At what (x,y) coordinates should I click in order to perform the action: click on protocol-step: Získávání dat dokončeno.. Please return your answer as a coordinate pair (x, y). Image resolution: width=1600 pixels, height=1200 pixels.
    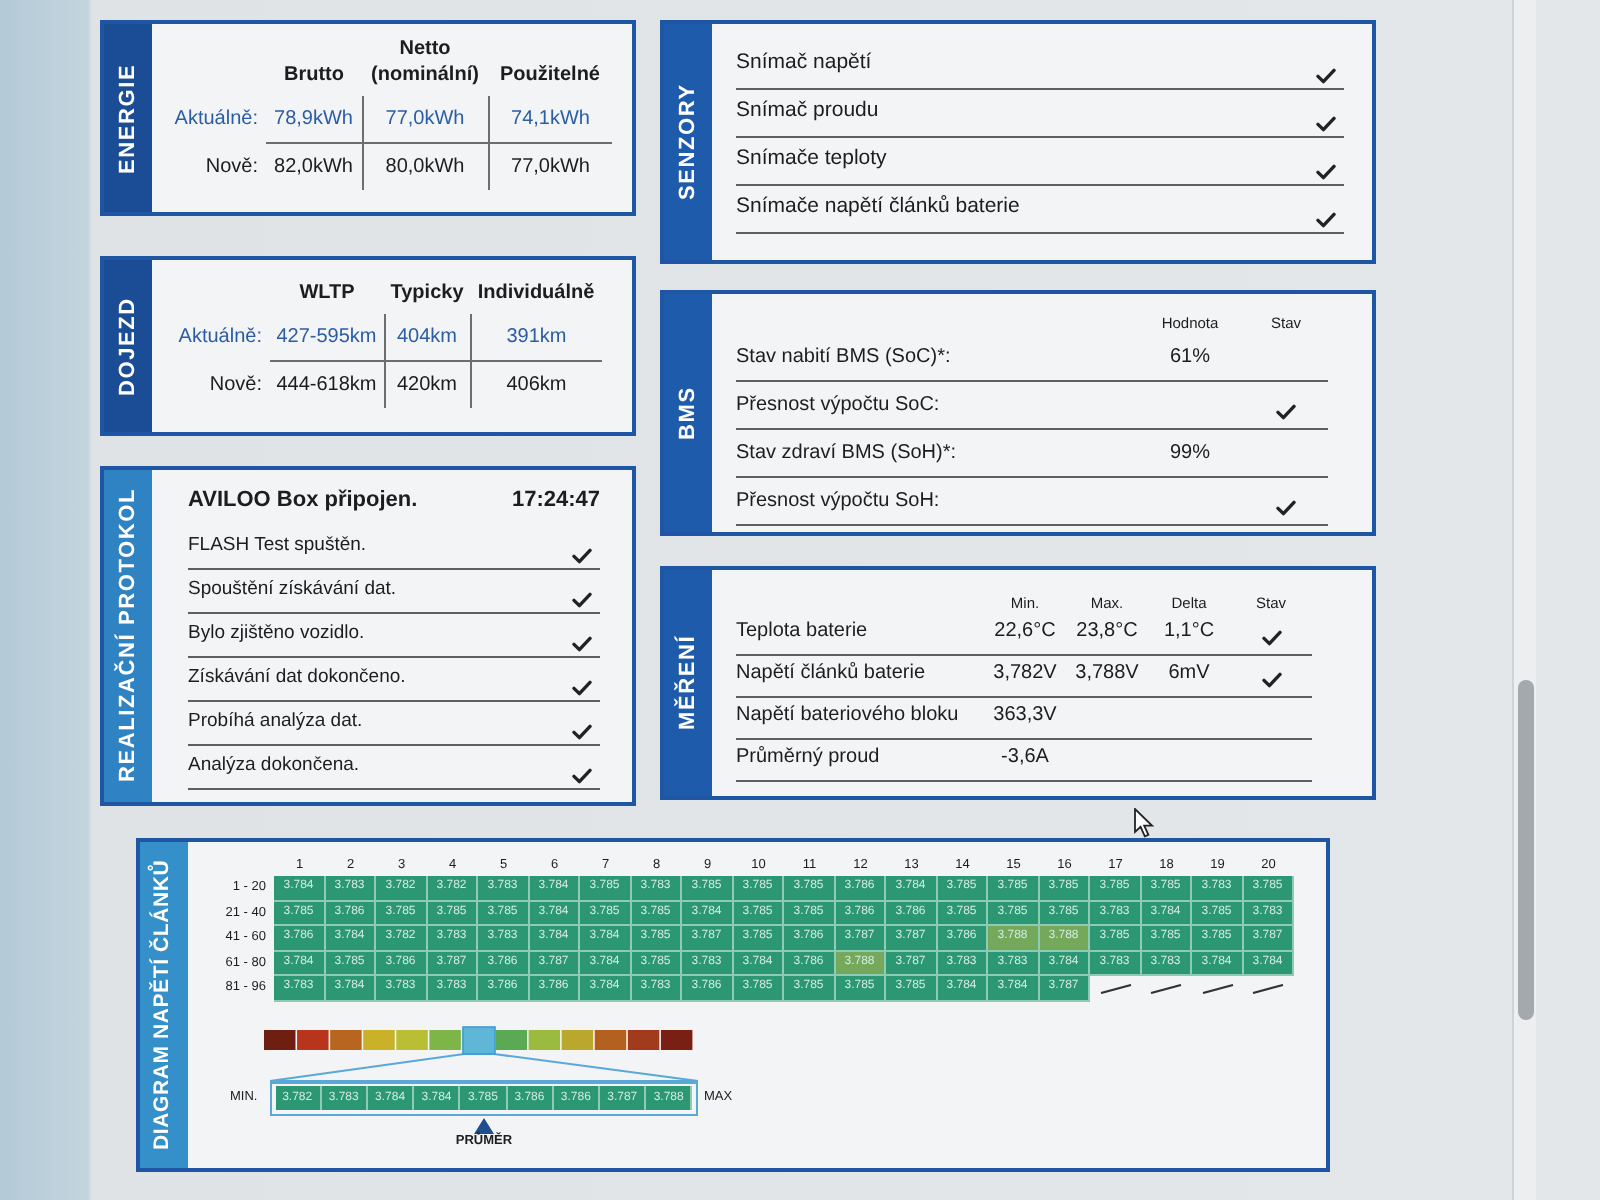
    Looking at the image, I should click on (297, 674).